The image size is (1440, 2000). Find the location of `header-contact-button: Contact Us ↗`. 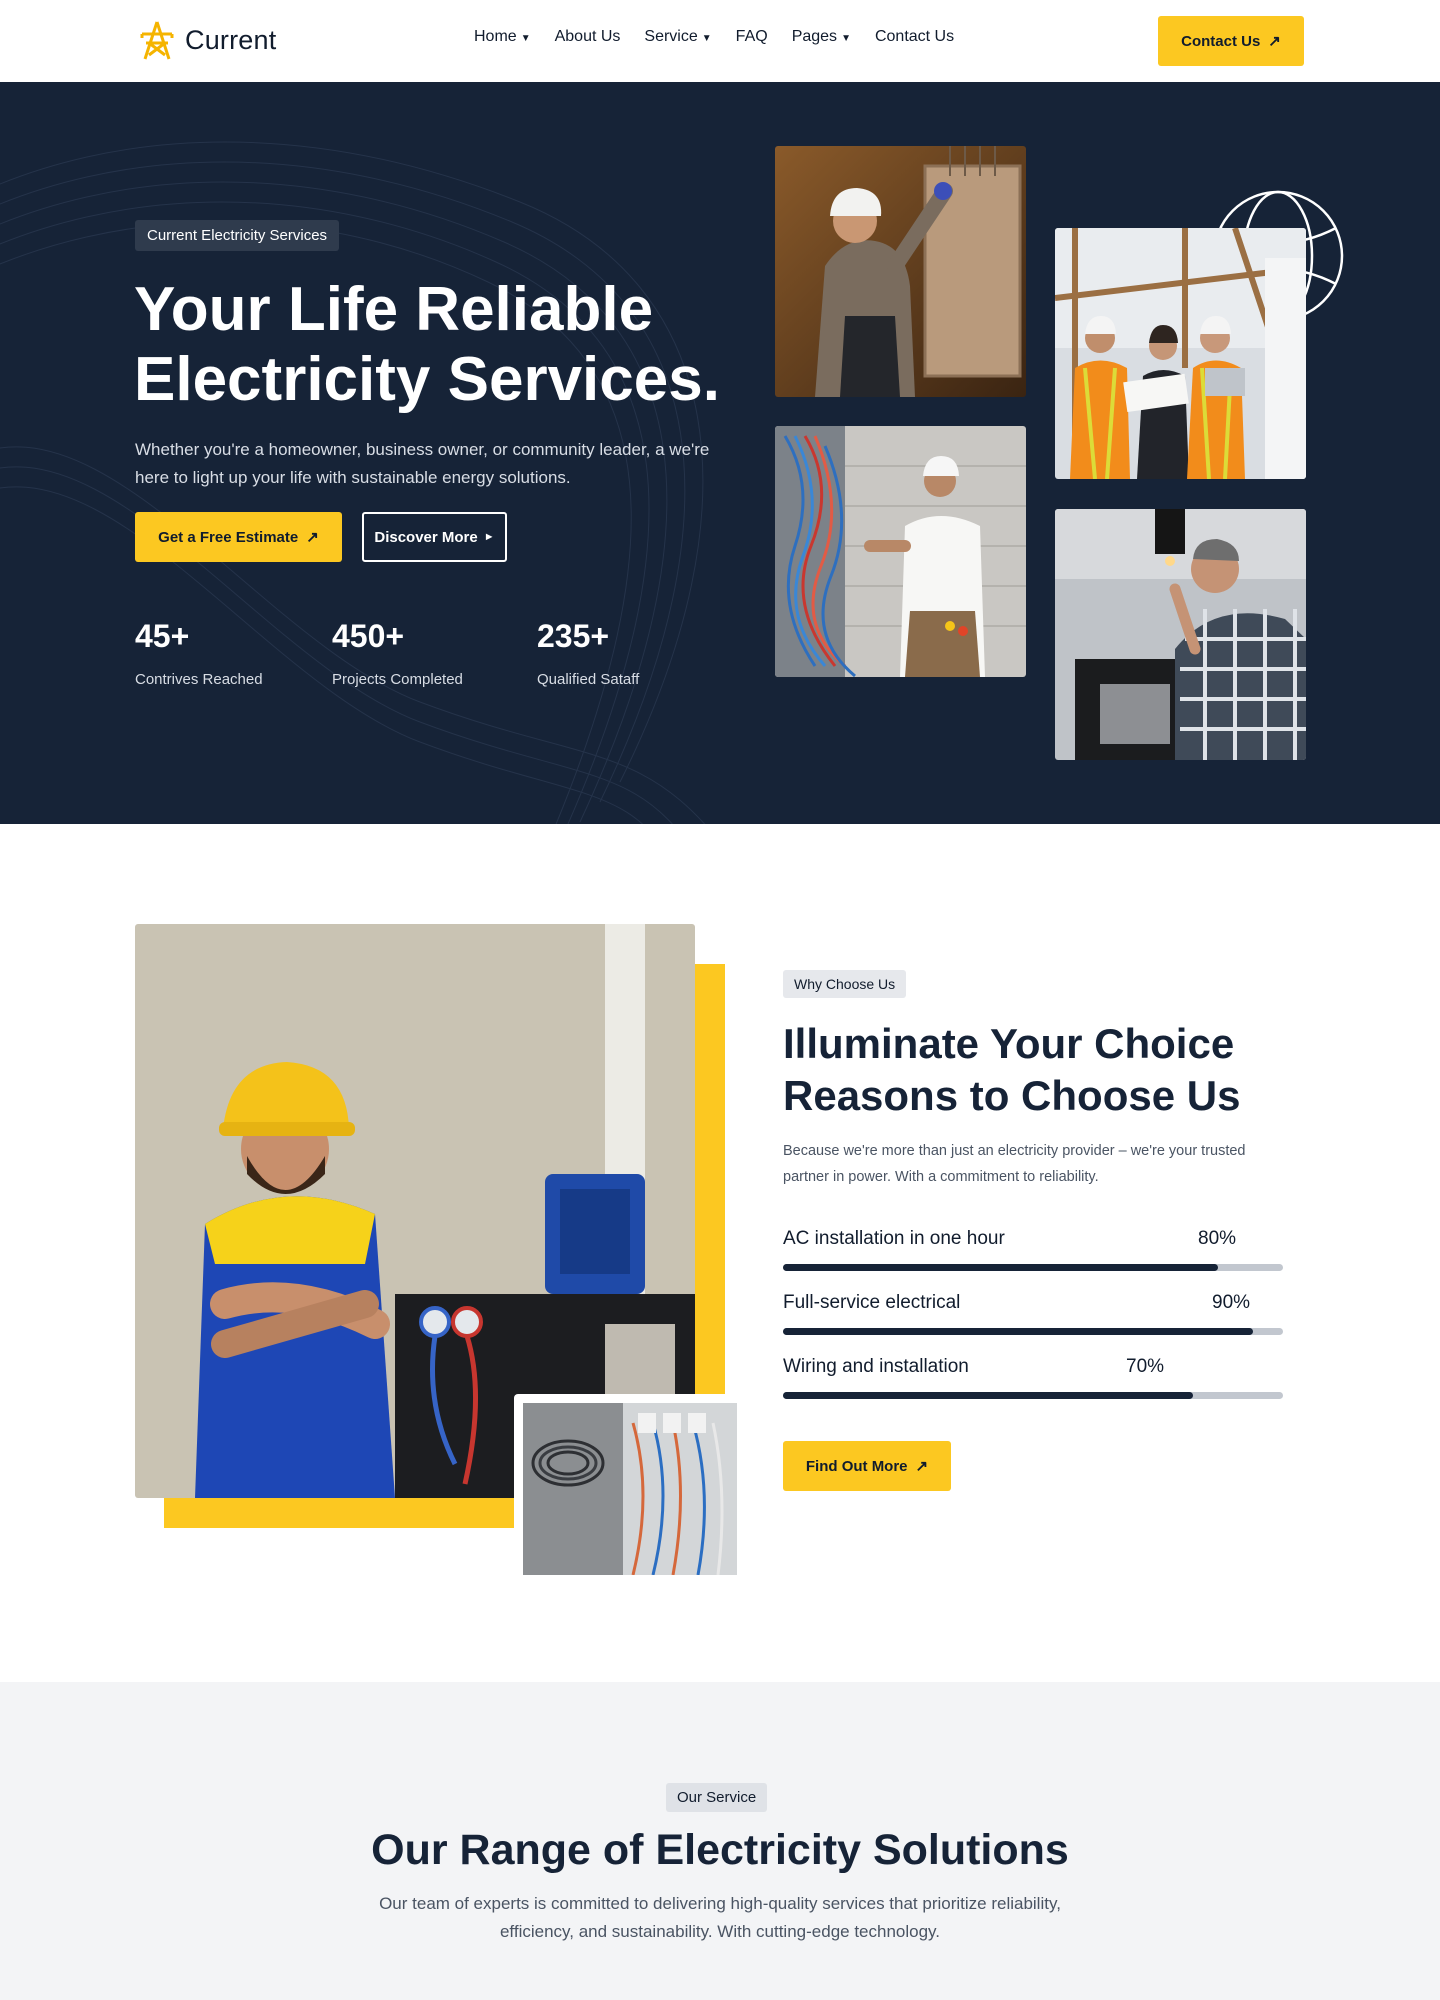

header-contact-button: Contact Us ↗ is located at coordinates (1231, 41).